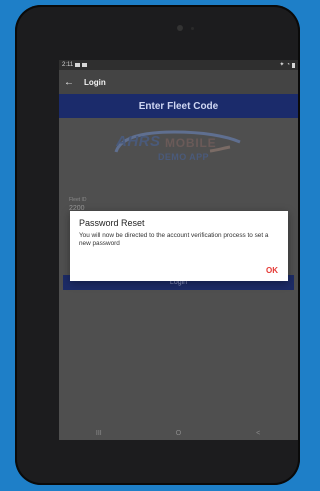 The height and width of the screenshot is (491, 320). I want to click on logo-area: AHRS MOBILE DEMO APP, so click(178, 147).